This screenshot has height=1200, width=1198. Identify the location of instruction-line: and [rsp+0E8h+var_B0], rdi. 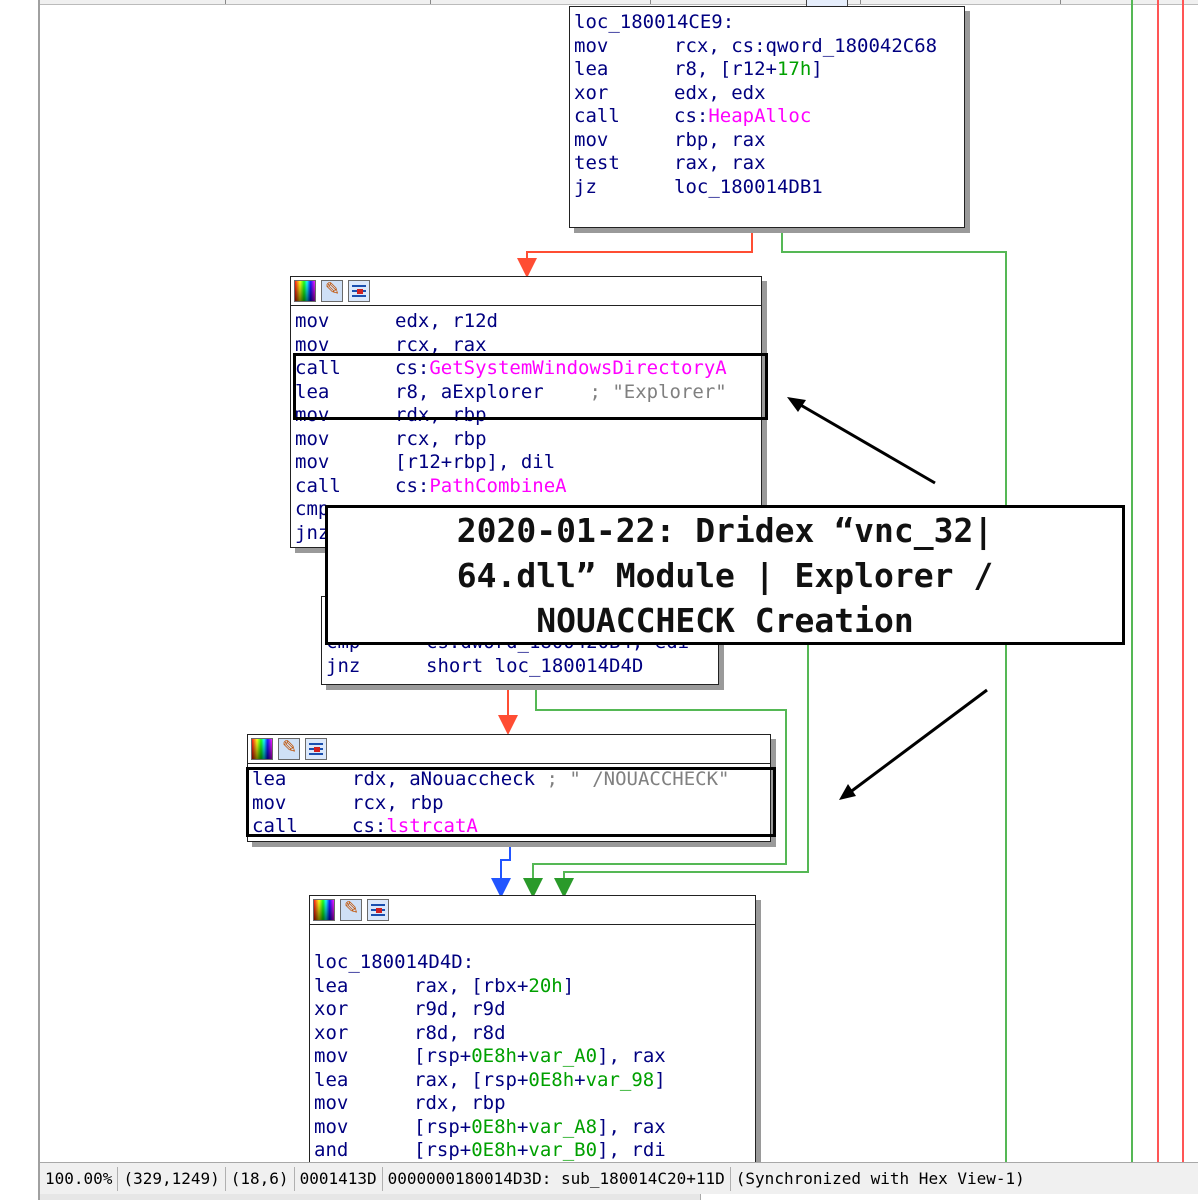
(534, 1151).